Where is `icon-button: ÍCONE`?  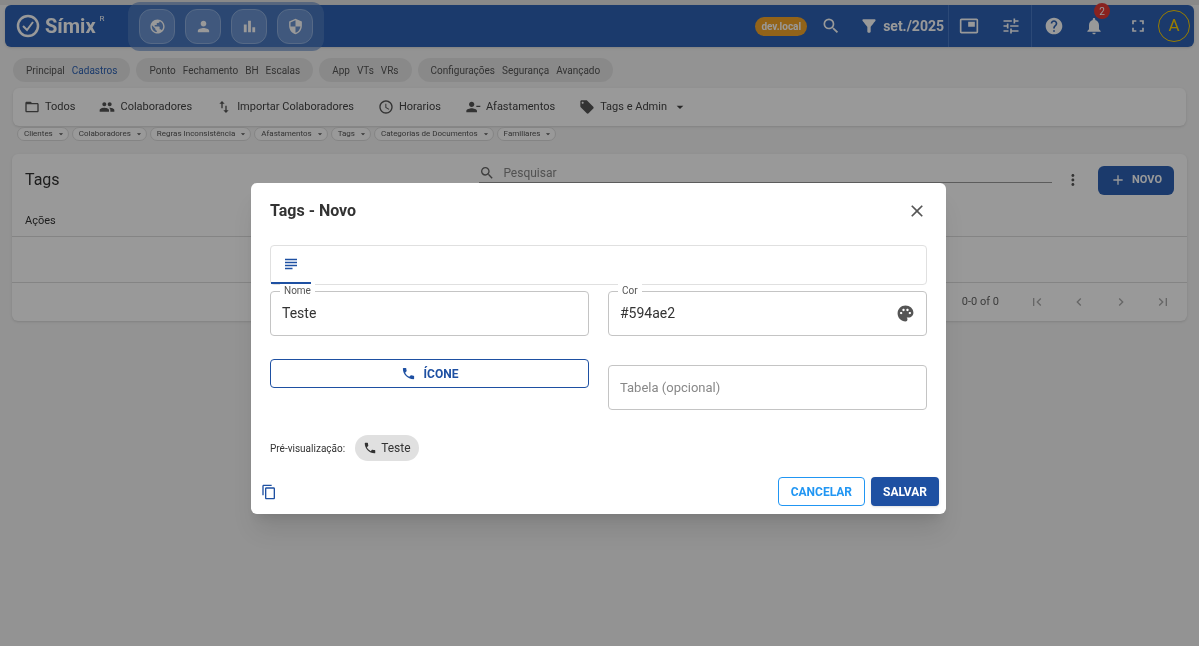 icon-button: ÍCONE is located at coordinates (429, 373).